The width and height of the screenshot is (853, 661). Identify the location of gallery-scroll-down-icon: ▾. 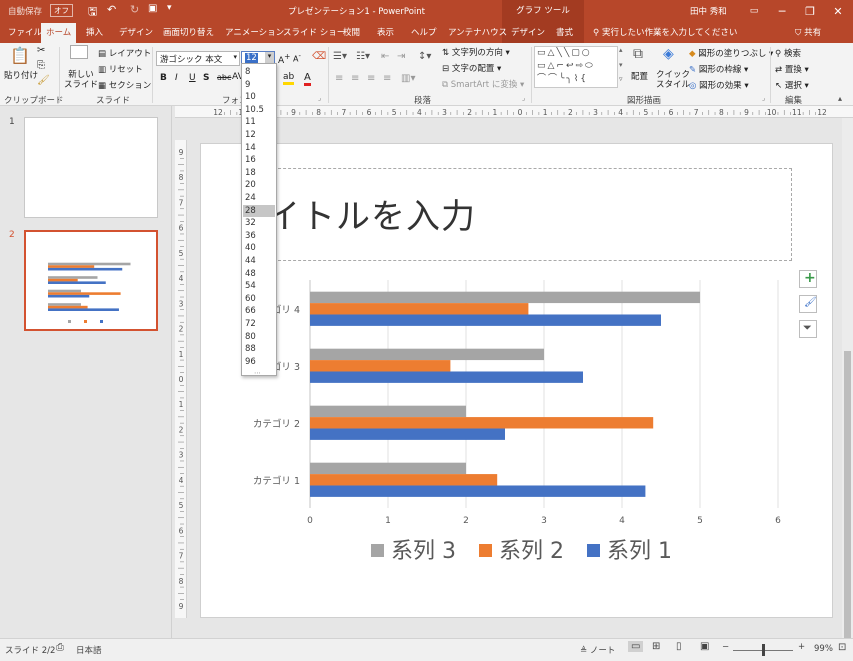
(621, 65).